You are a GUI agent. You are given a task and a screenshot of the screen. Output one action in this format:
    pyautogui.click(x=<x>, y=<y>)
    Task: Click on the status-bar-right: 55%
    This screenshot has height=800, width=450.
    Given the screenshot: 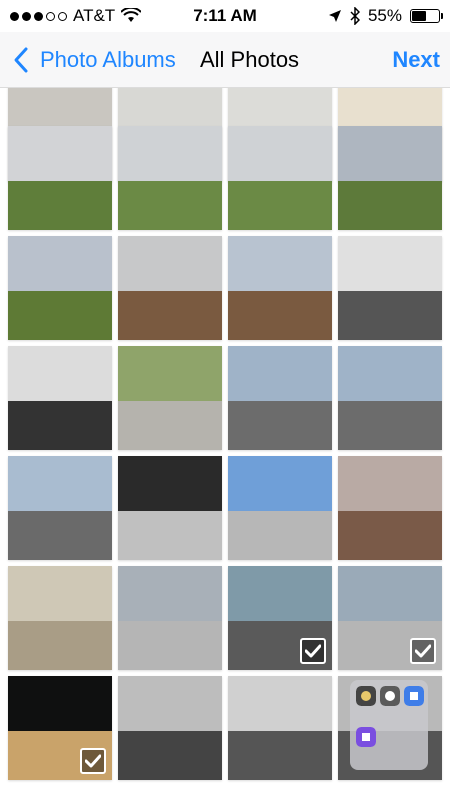 What is the action you would take?
    pyautogui.click(x=385, y=16)
    